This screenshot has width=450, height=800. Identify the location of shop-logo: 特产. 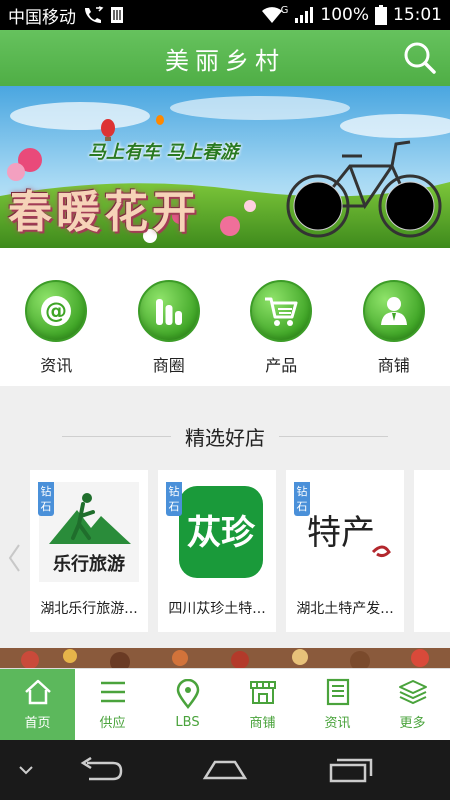
(345, 532).